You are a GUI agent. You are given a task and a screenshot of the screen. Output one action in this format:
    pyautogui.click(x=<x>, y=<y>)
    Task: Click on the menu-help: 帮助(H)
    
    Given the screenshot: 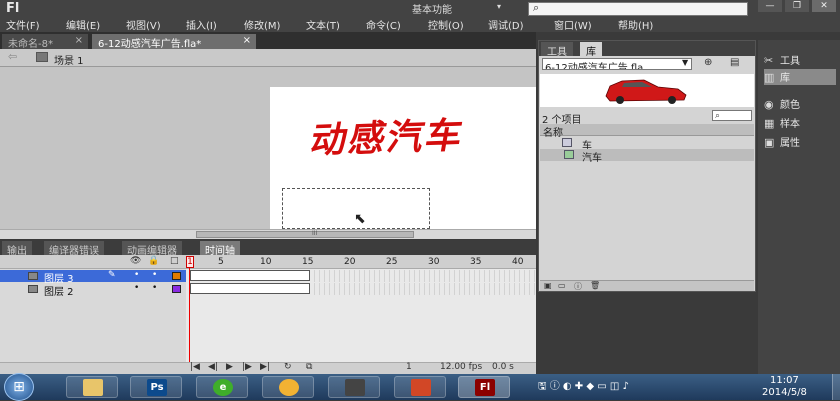 What is the action you would take?
    pyautogui.click(x=635, y=24)
    